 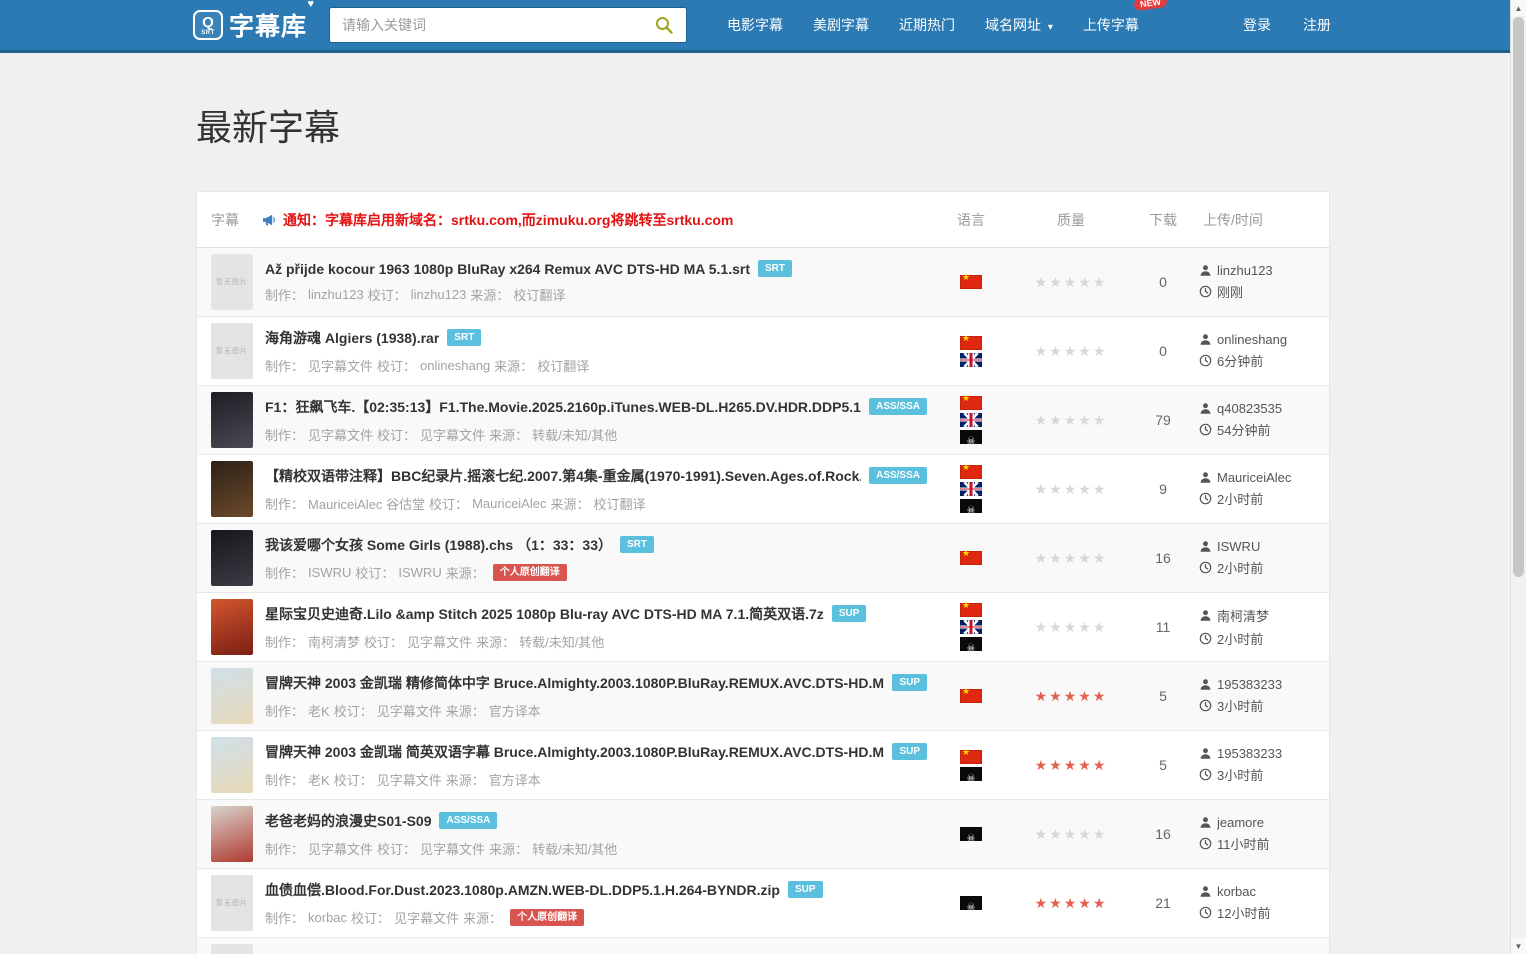 I want to click on nav-upload-subtitle: 上传字幕 NEW, so click(x=1119, y=21).